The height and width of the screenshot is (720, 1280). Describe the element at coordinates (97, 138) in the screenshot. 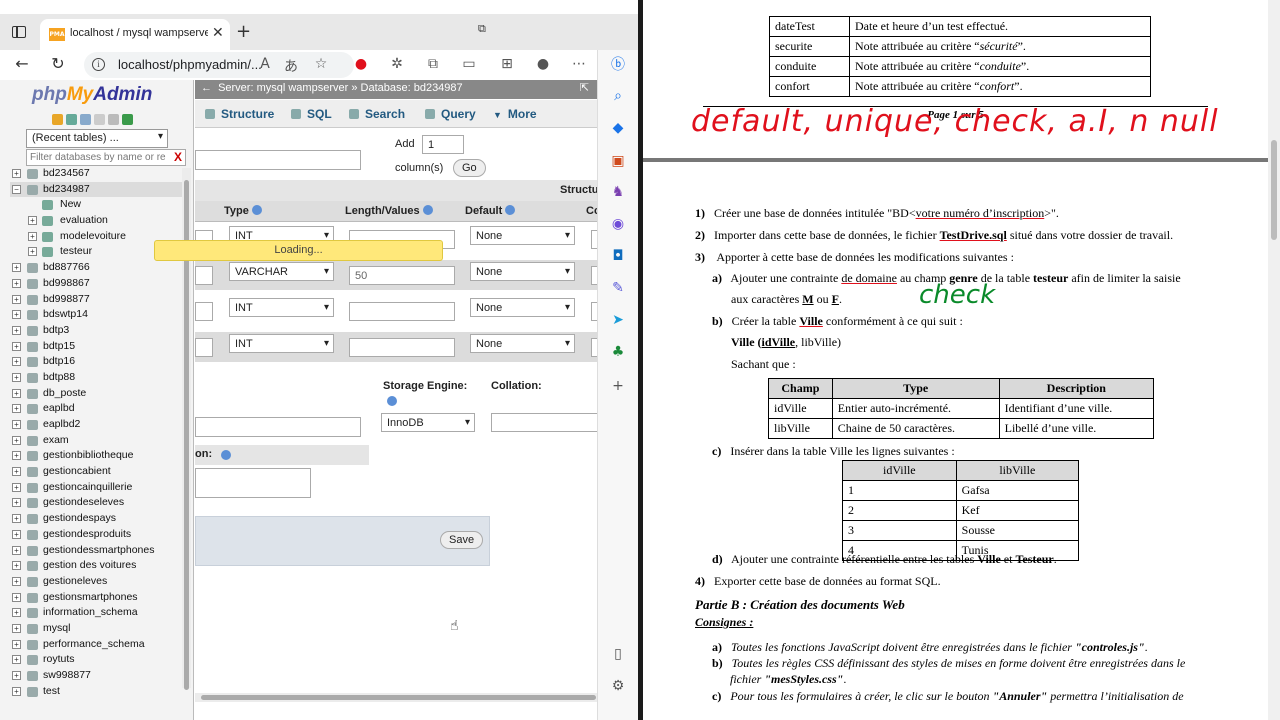

I see `recent-tables-select: (Recent tables) ... ▾` at that location.